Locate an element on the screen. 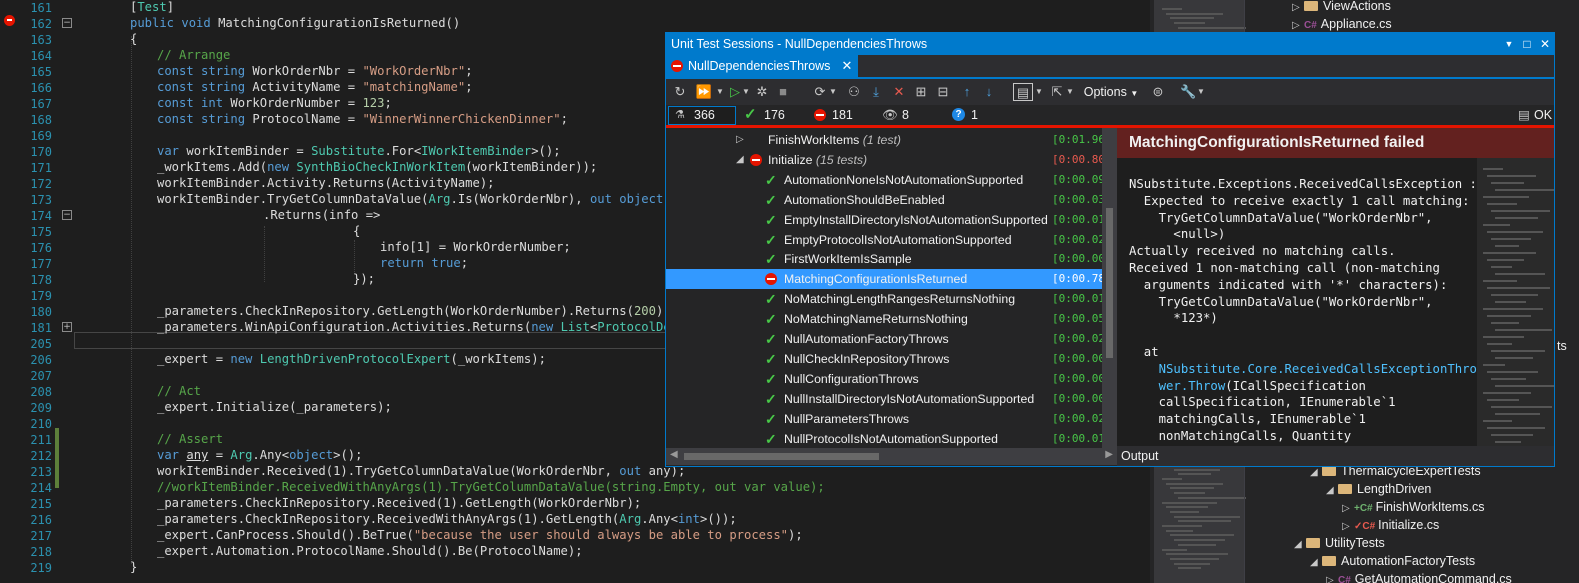 This screenshot has height=583, width=1579. horizontal-scrollbar: ◀ ▶ is located at coordinates (891, 456).